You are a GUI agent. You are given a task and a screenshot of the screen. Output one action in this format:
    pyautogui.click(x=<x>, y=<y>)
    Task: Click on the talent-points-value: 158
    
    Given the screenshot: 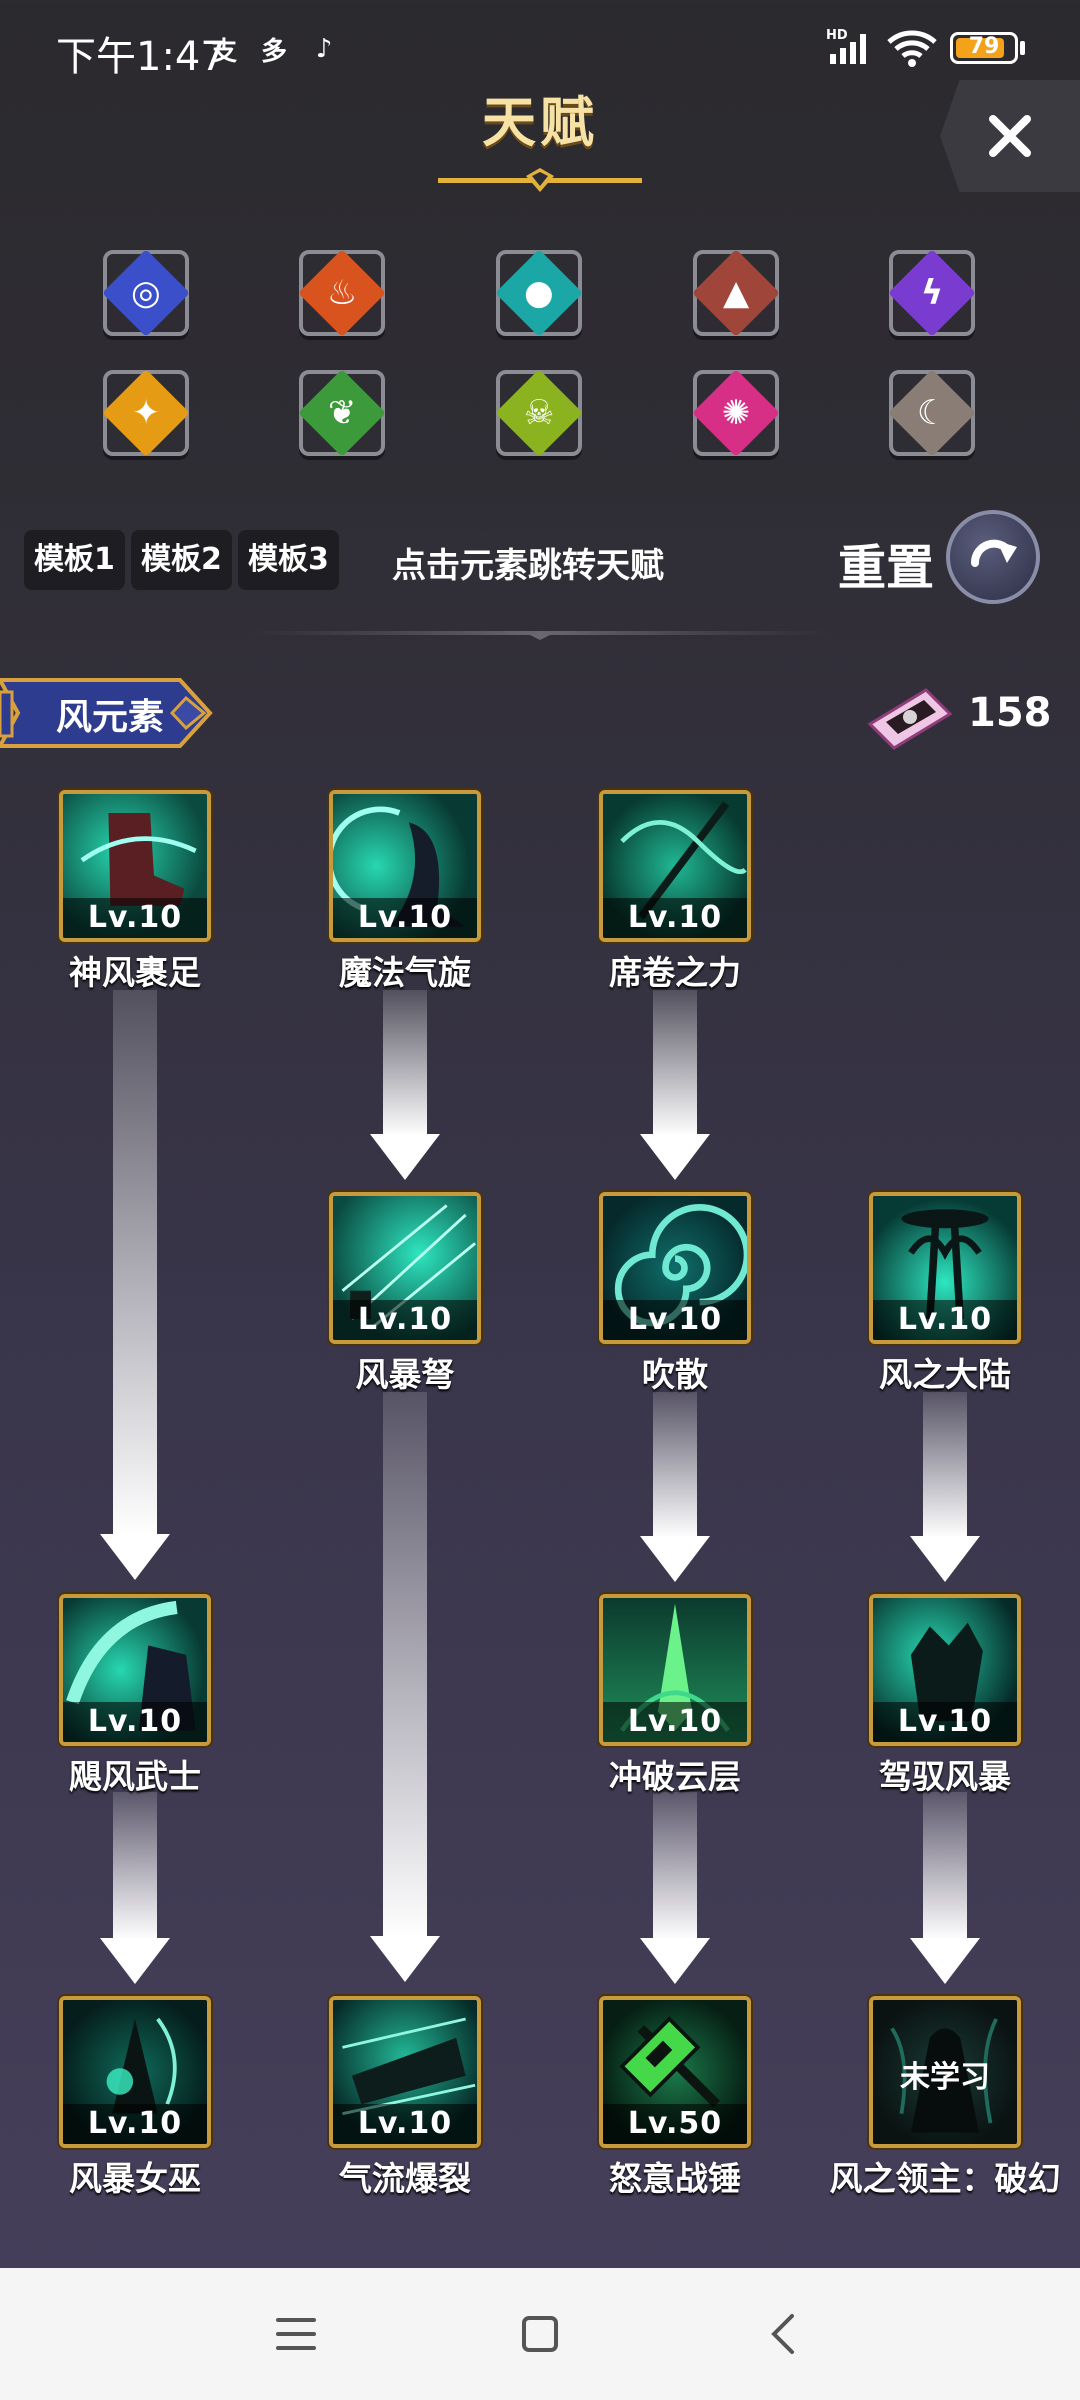 What is the action you would take?
    pyautogui.click(x=1010, y=713)
    